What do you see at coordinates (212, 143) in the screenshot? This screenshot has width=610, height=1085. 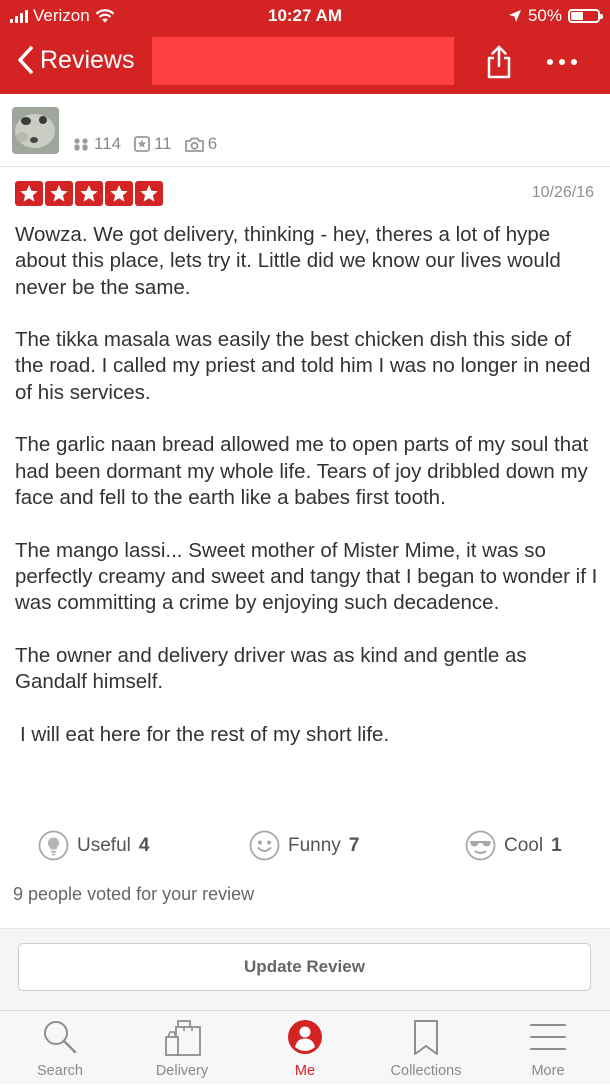 I see `photo-count: 6` at bounding box center [212, 143].